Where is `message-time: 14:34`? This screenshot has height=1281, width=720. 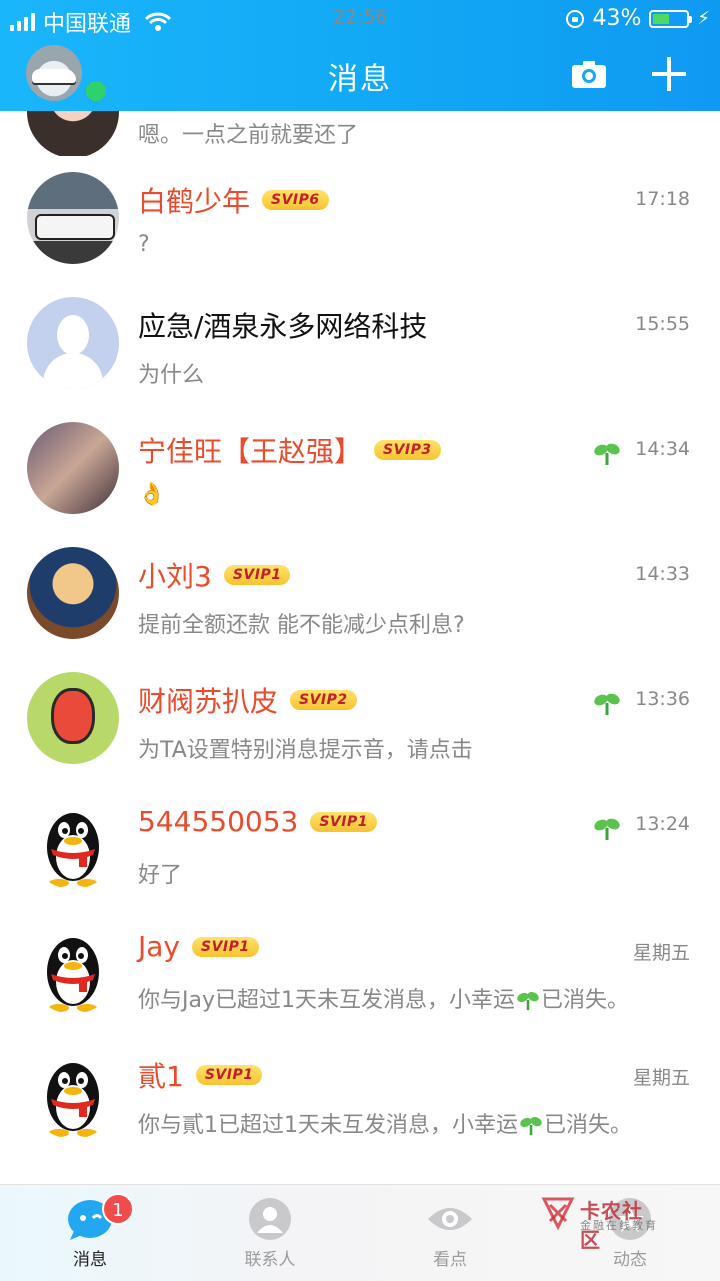 message-time: 14:34 is located at coordinates (662, 449).